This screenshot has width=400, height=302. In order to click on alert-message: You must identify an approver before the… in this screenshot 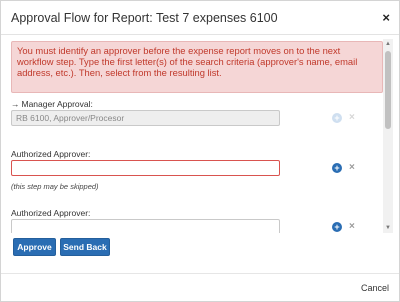, I will do `click(187, 61)`.